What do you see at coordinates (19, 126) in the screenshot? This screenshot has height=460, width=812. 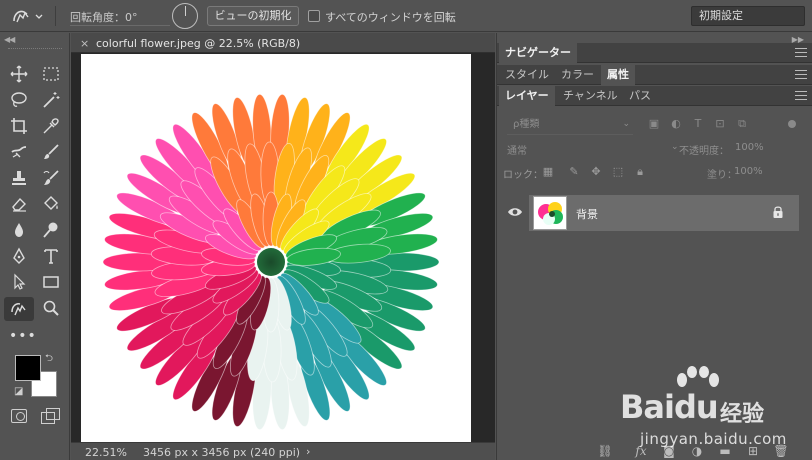 I see `crop-tool` at bounding box center [19, 126].